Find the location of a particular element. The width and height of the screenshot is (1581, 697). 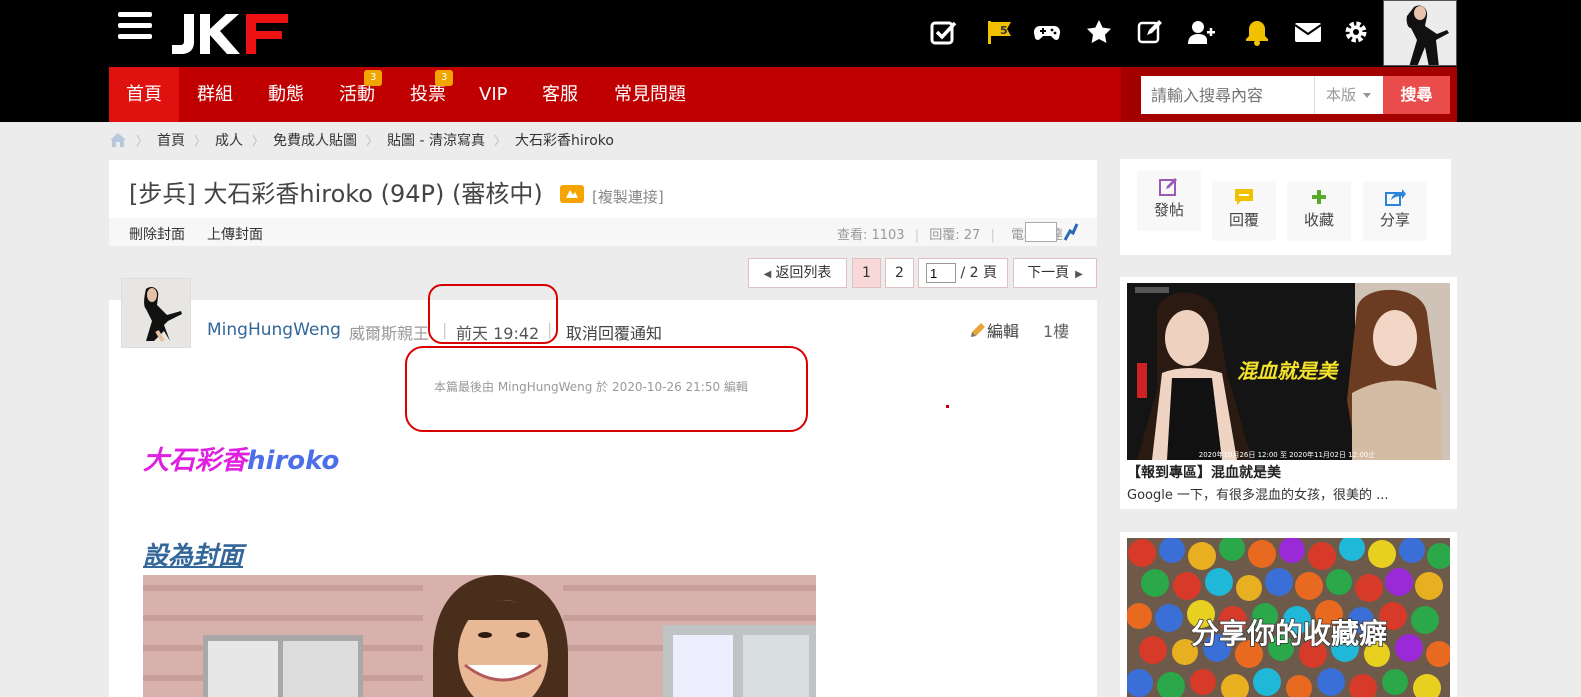

ad-card: 分享你的收藏癖 is located at coordinates (1288, 614).